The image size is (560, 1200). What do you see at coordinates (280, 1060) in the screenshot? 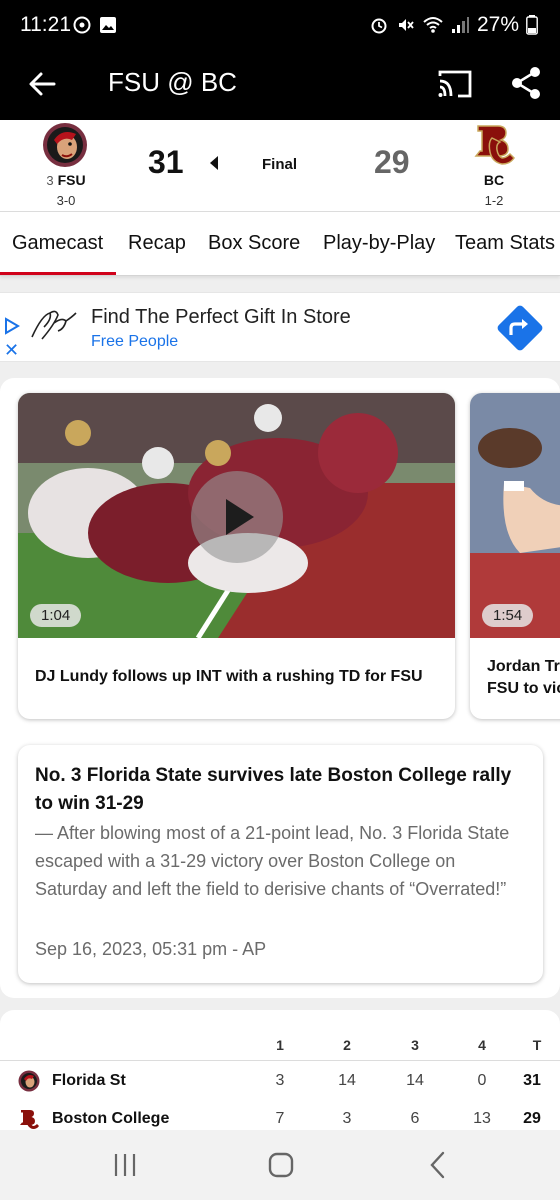
I see `linescore-divider` at bounding box center [280, 1060].